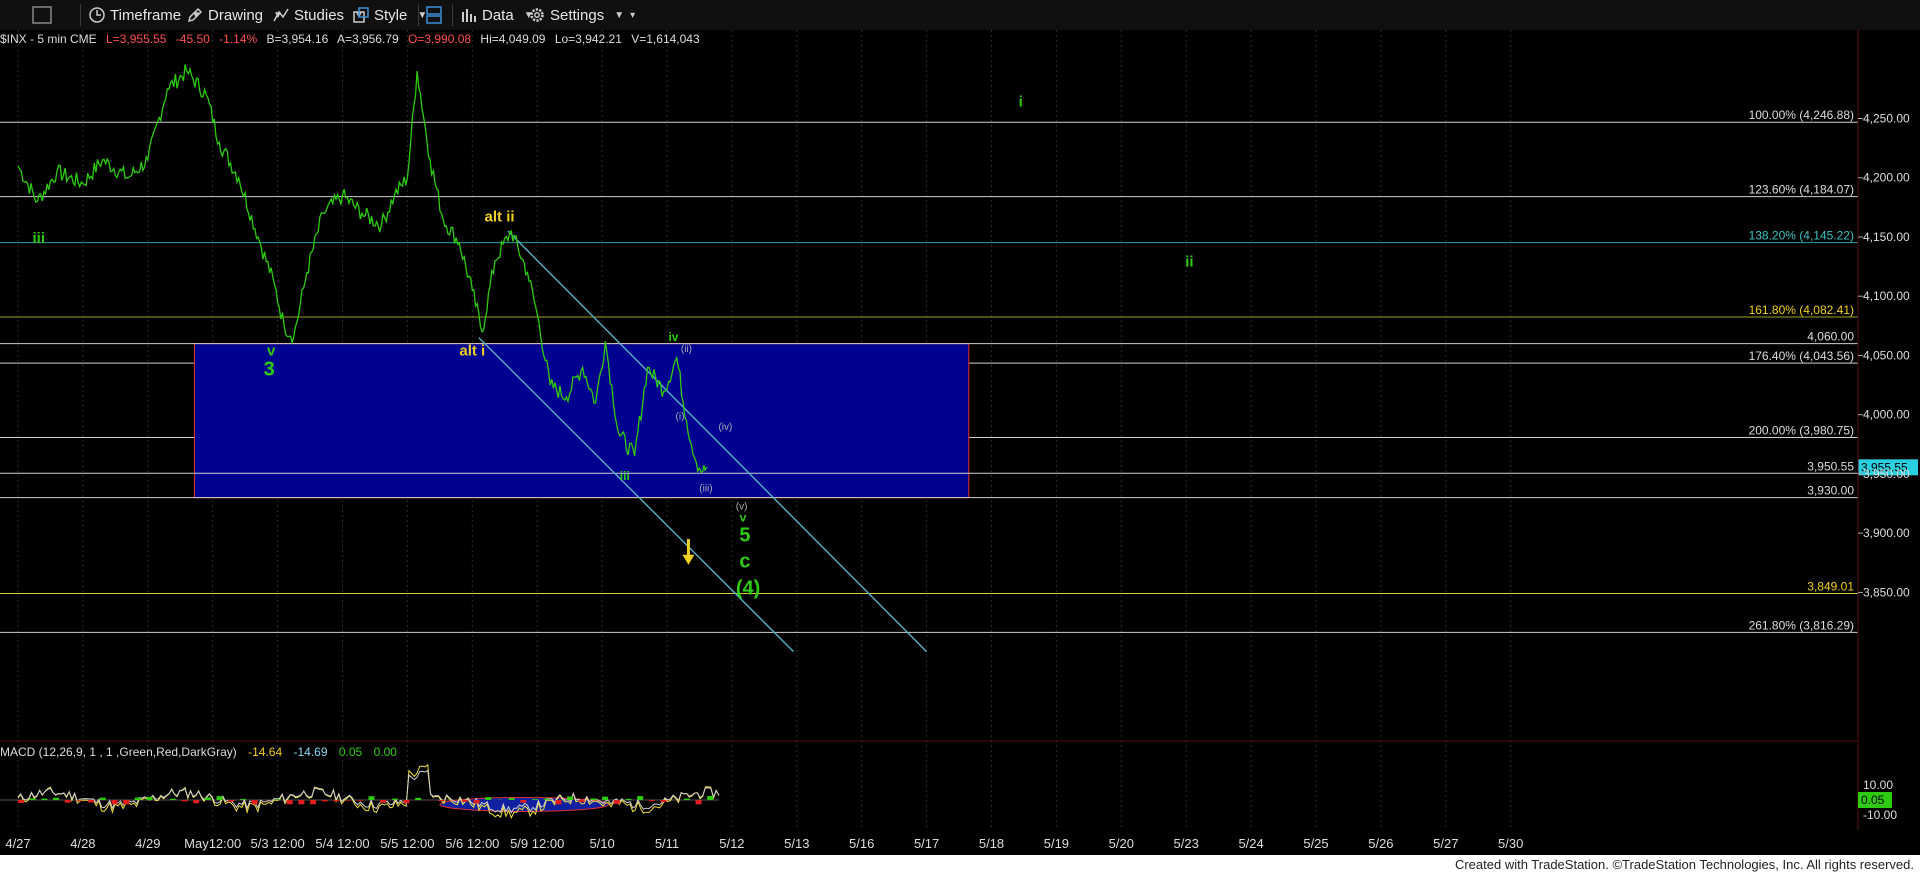  What do you see at coordinates (298, 39) in the screenshot?
I see `bid-value: B=3,954.16` at bounding box center [298, 39].